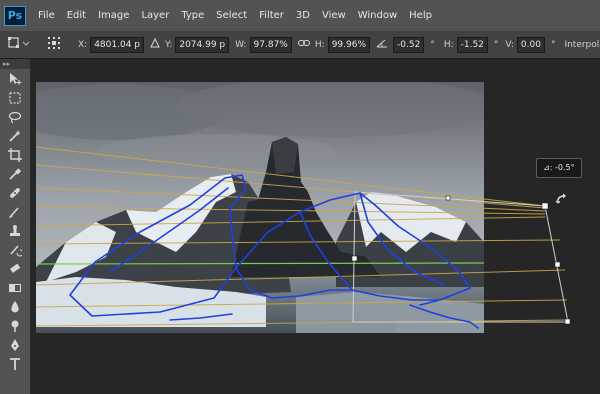  Describe the element at coordinates (334, 15) in the screenshot. I see `menu-view: View` at that location.